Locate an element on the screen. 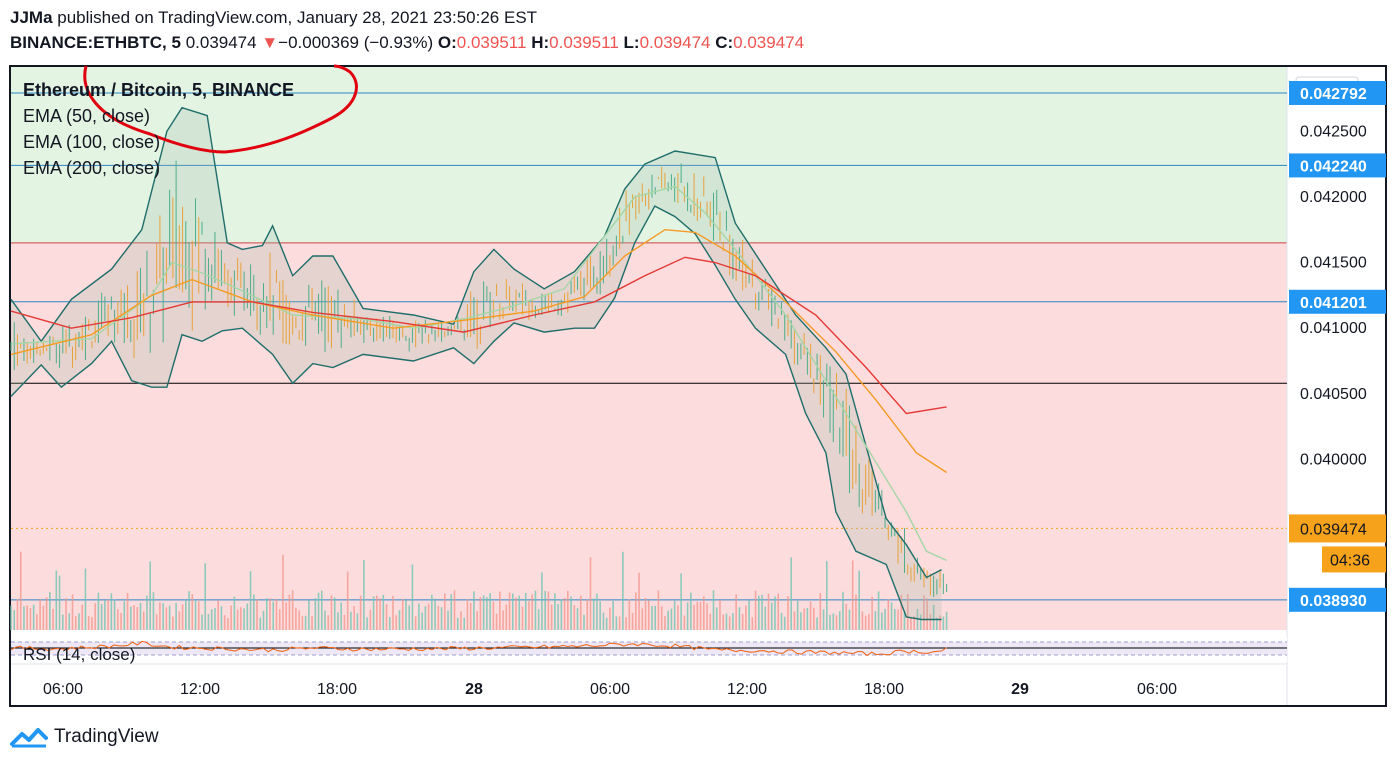 The image size is (1397, 763). tradingview-cloud-icon is located at coordinates (29, 738).